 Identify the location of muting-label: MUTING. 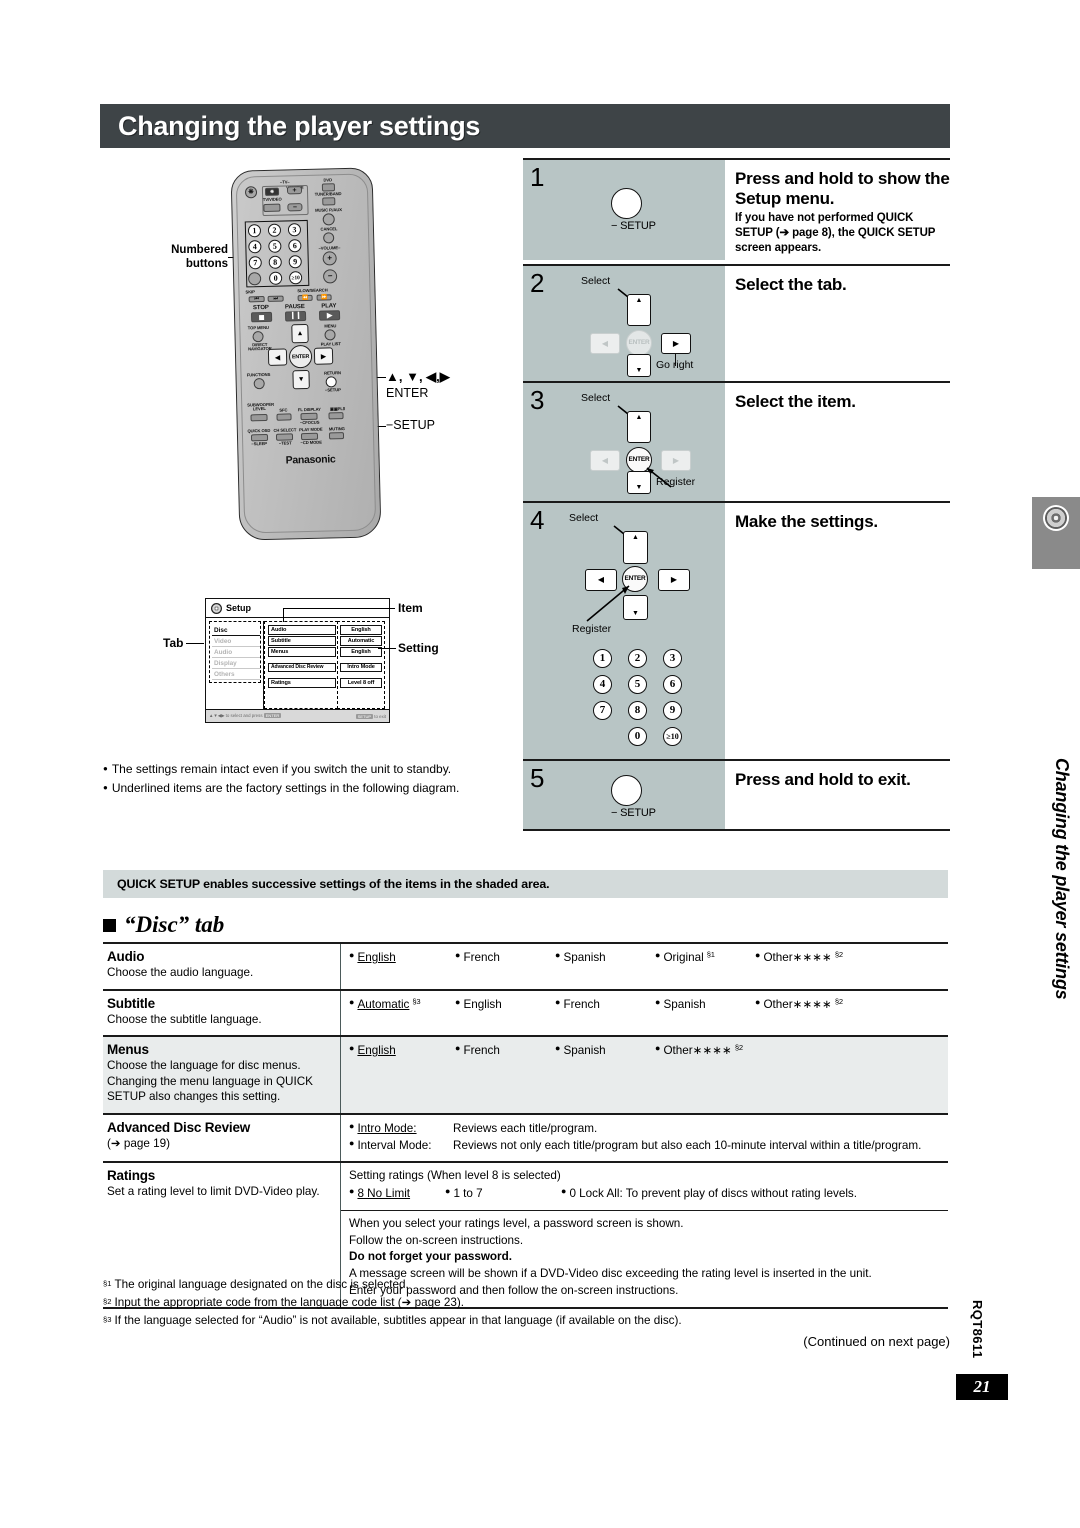
(336, 429).